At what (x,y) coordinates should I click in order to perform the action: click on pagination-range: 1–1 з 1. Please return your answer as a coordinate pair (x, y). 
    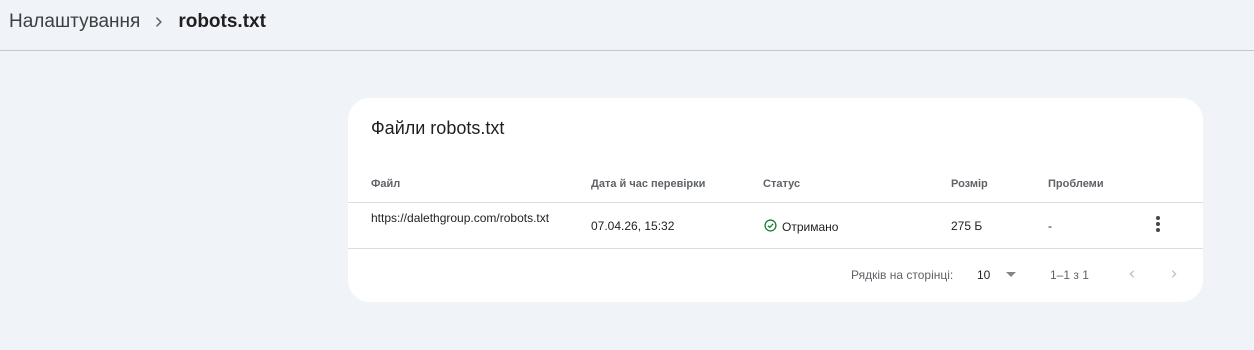
    Looking at the image, I should click on (1069, 275).